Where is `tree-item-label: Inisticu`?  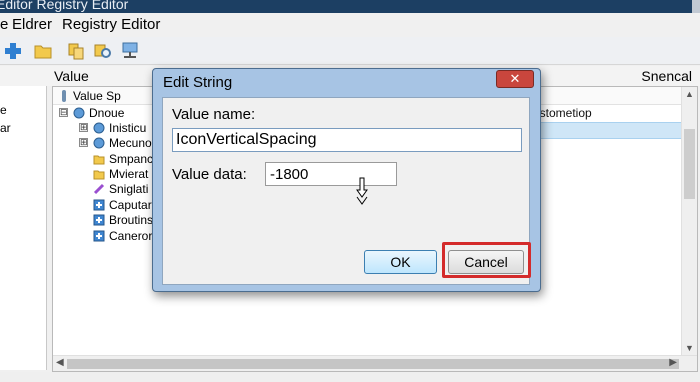
tree-item-label: Inisticu is located at coordinates (128, 128).